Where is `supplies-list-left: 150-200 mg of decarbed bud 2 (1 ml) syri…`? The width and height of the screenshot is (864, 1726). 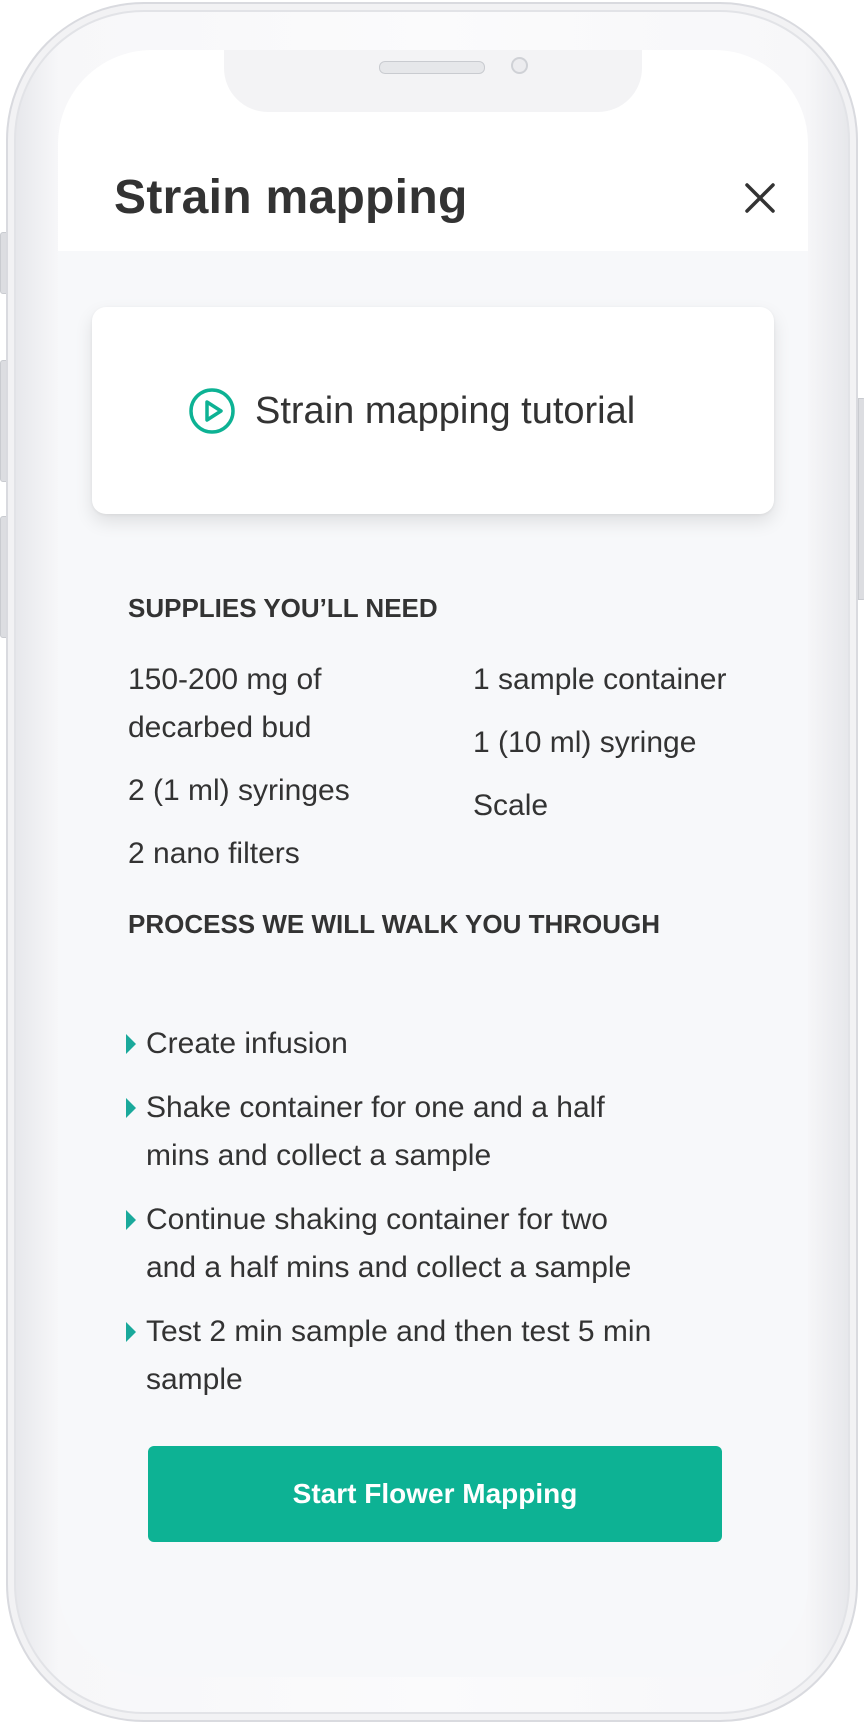
supplies-list-left: 150-200 mg of decarbed bud 2 (1 ml) syri… is located at coordinates (278, 774).